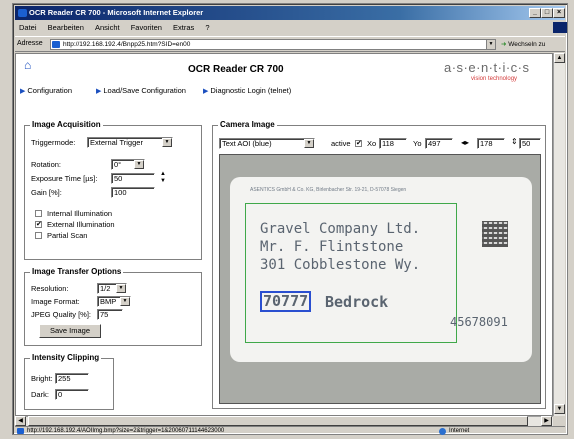 The image size is (574, 439). Describe the element at coordinates (66, 124) in the screenshot. I see `image-acquisition-legend: Image Acquisition` at that location.